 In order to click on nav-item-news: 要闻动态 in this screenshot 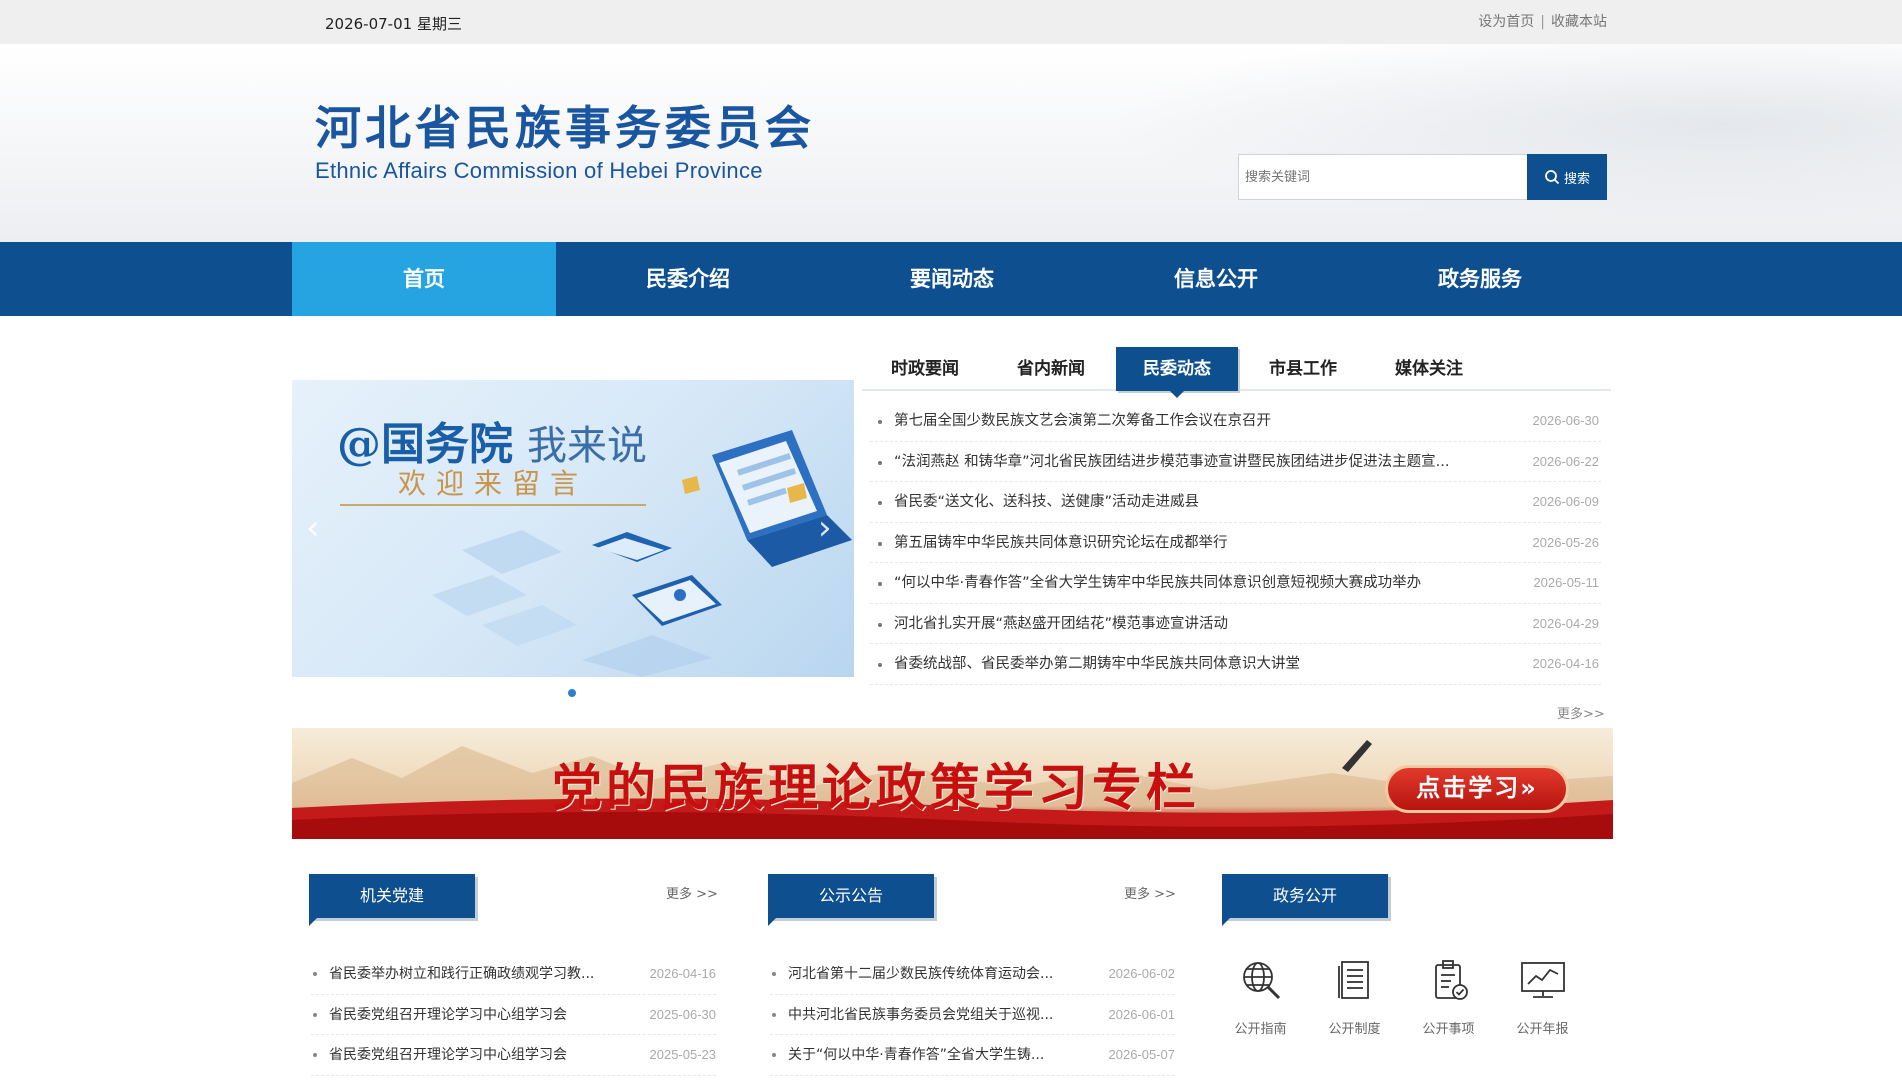, I will do `click(952, 279)`.